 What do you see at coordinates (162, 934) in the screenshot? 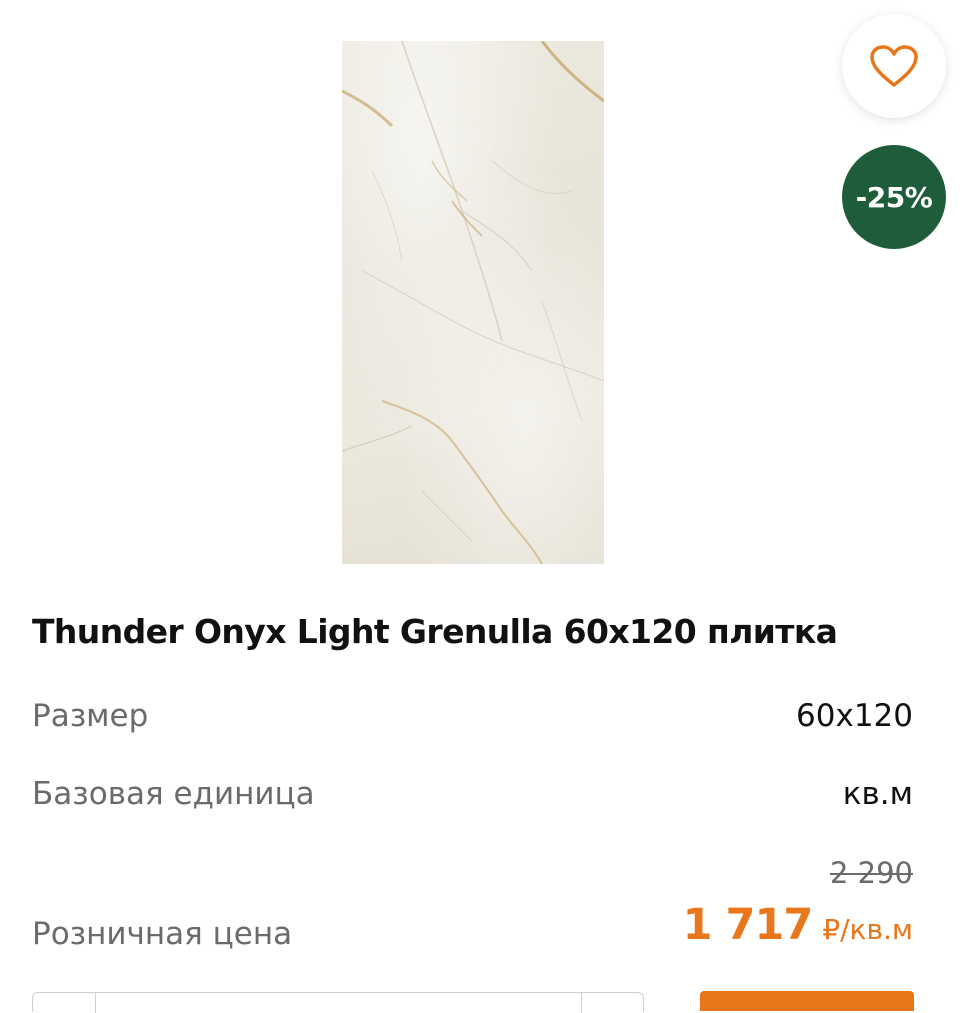
I see `retail-price-label: Розничная цена` at bounding box center [162, 934].